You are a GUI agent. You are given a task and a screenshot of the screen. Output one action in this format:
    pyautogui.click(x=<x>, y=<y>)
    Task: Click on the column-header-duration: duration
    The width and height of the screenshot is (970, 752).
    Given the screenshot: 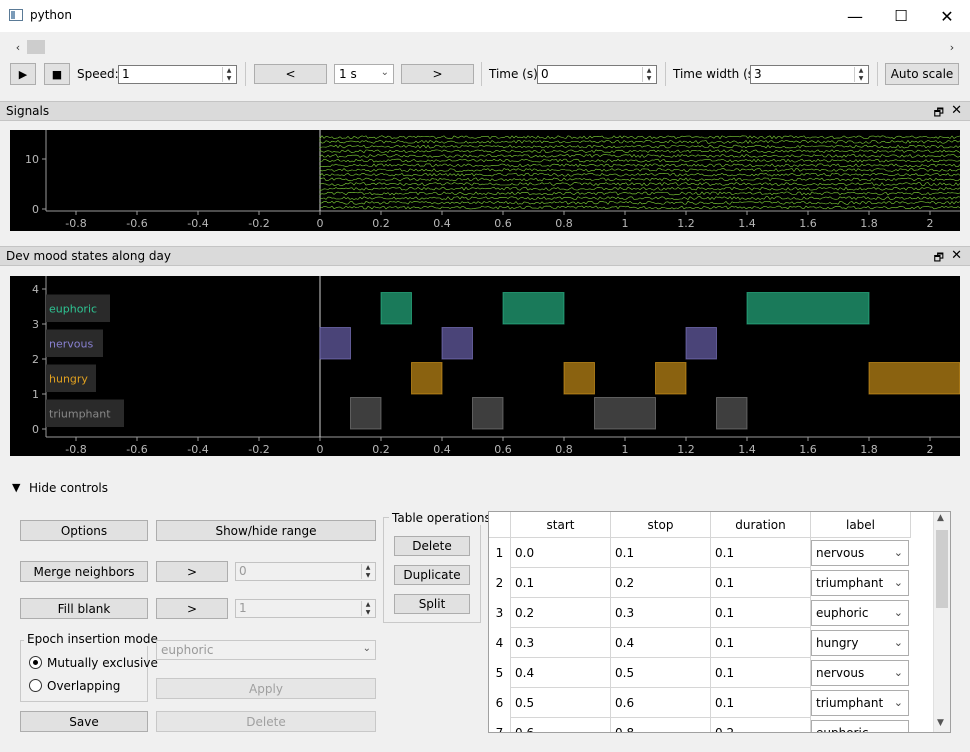 What is the action you would take?
    pyautogui.click(x=761, y=525)
    